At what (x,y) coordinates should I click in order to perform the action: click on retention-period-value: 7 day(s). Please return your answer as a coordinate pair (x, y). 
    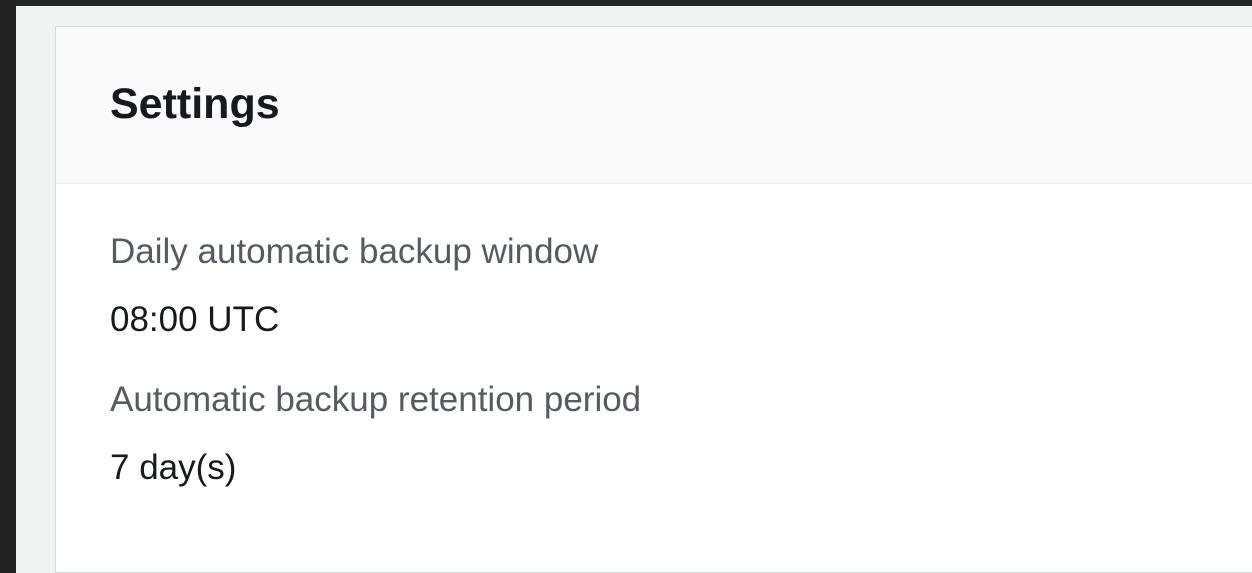
    Looking at the image, I should click on (173, 467).